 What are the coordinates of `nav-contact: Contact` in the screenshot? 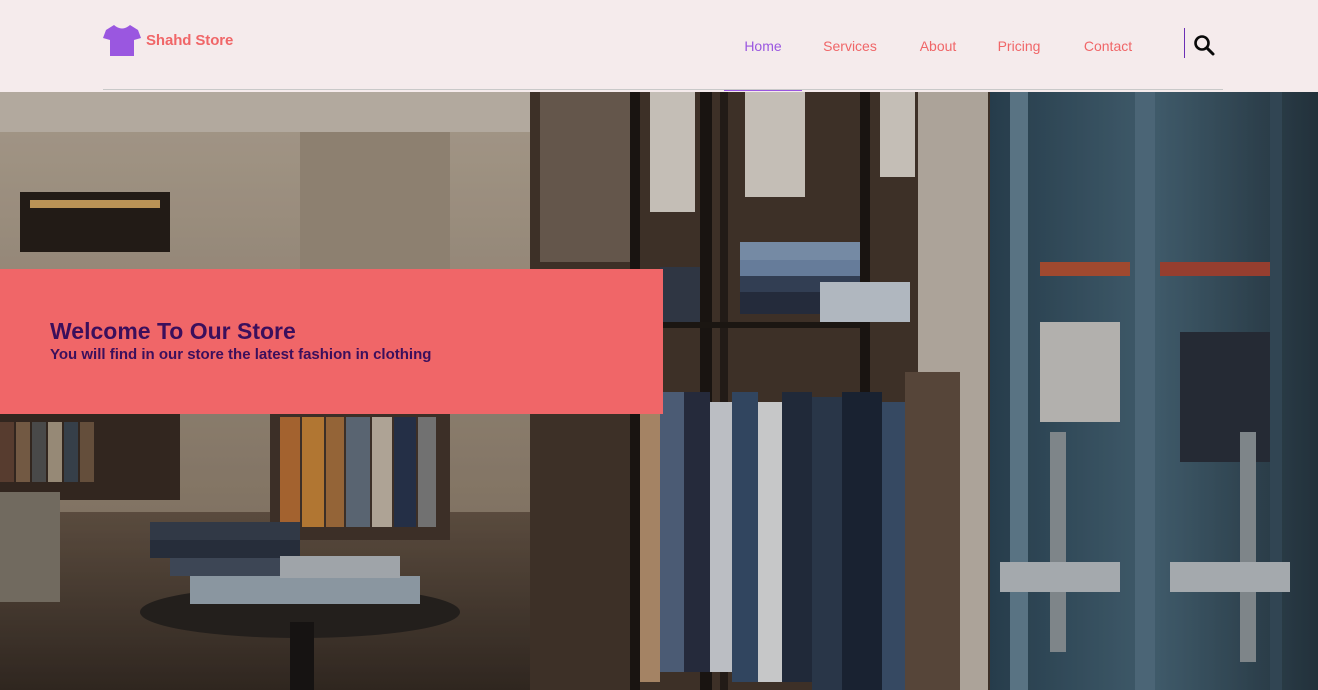 It's located at (1108, 45).